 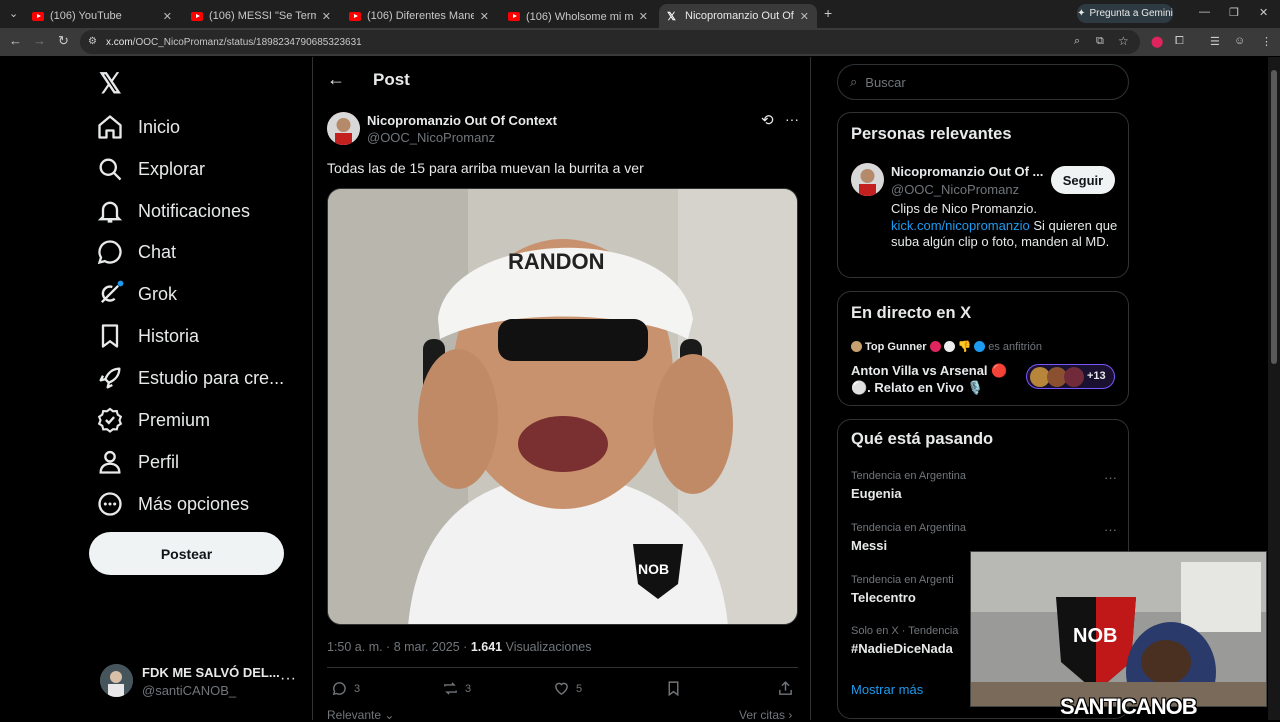 What do you see at coordinates (1204, 12) in the screenshot?
I see `minimize-icon: —` at bounding box center [1204, 12].